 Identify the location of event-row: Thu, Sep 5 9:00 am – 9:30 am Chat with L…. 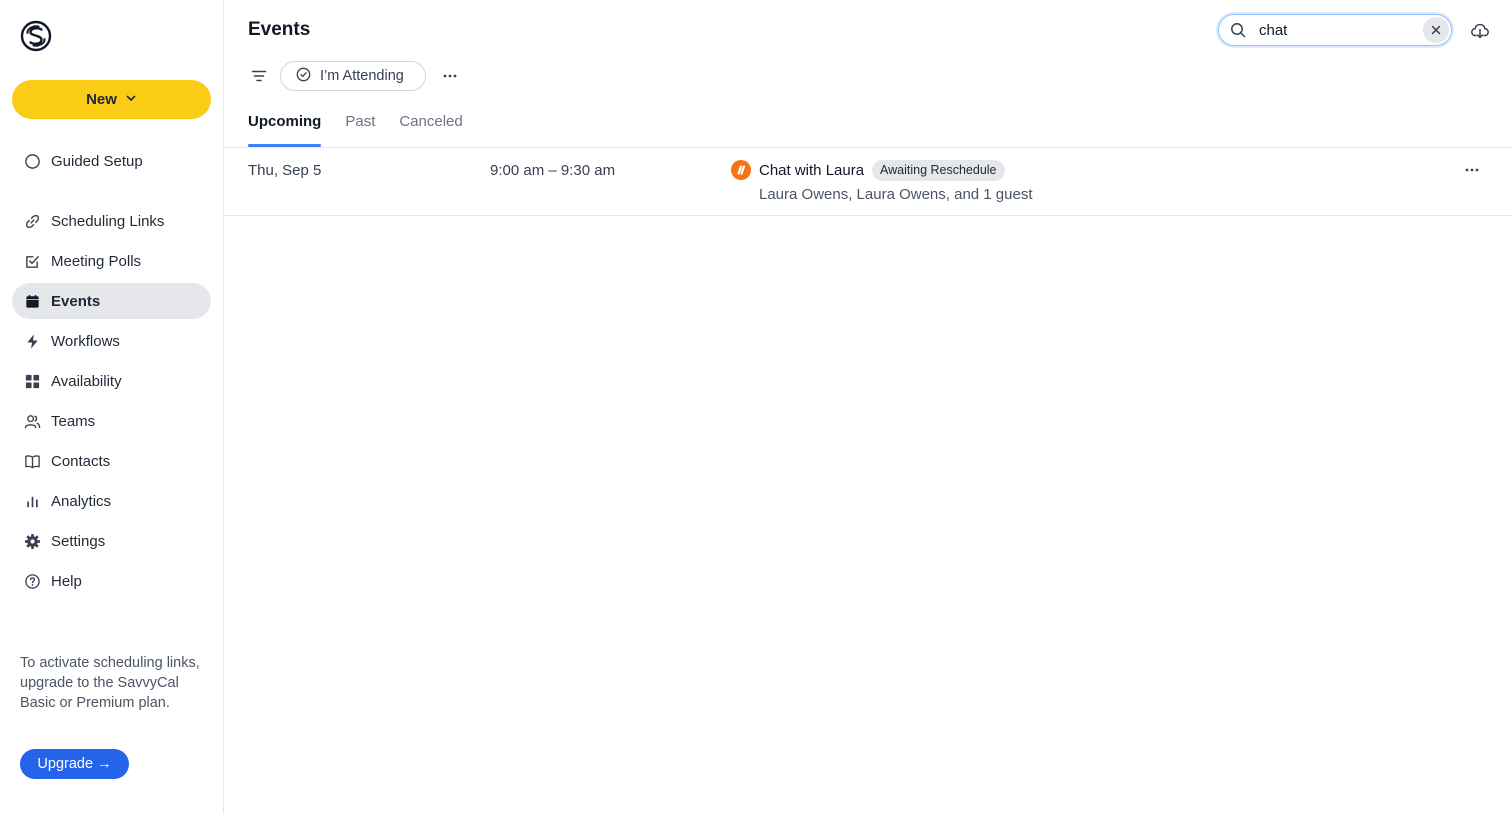
(868, 182).